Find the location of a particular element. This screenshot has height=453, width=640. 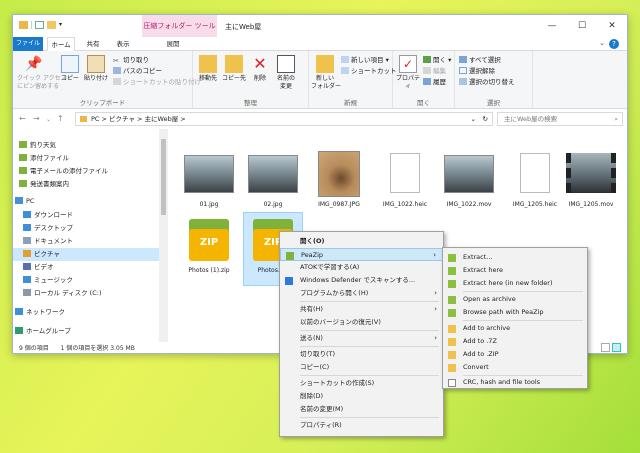

sidebar-item-6: ダウンロード is located at coordinates (86, 215).